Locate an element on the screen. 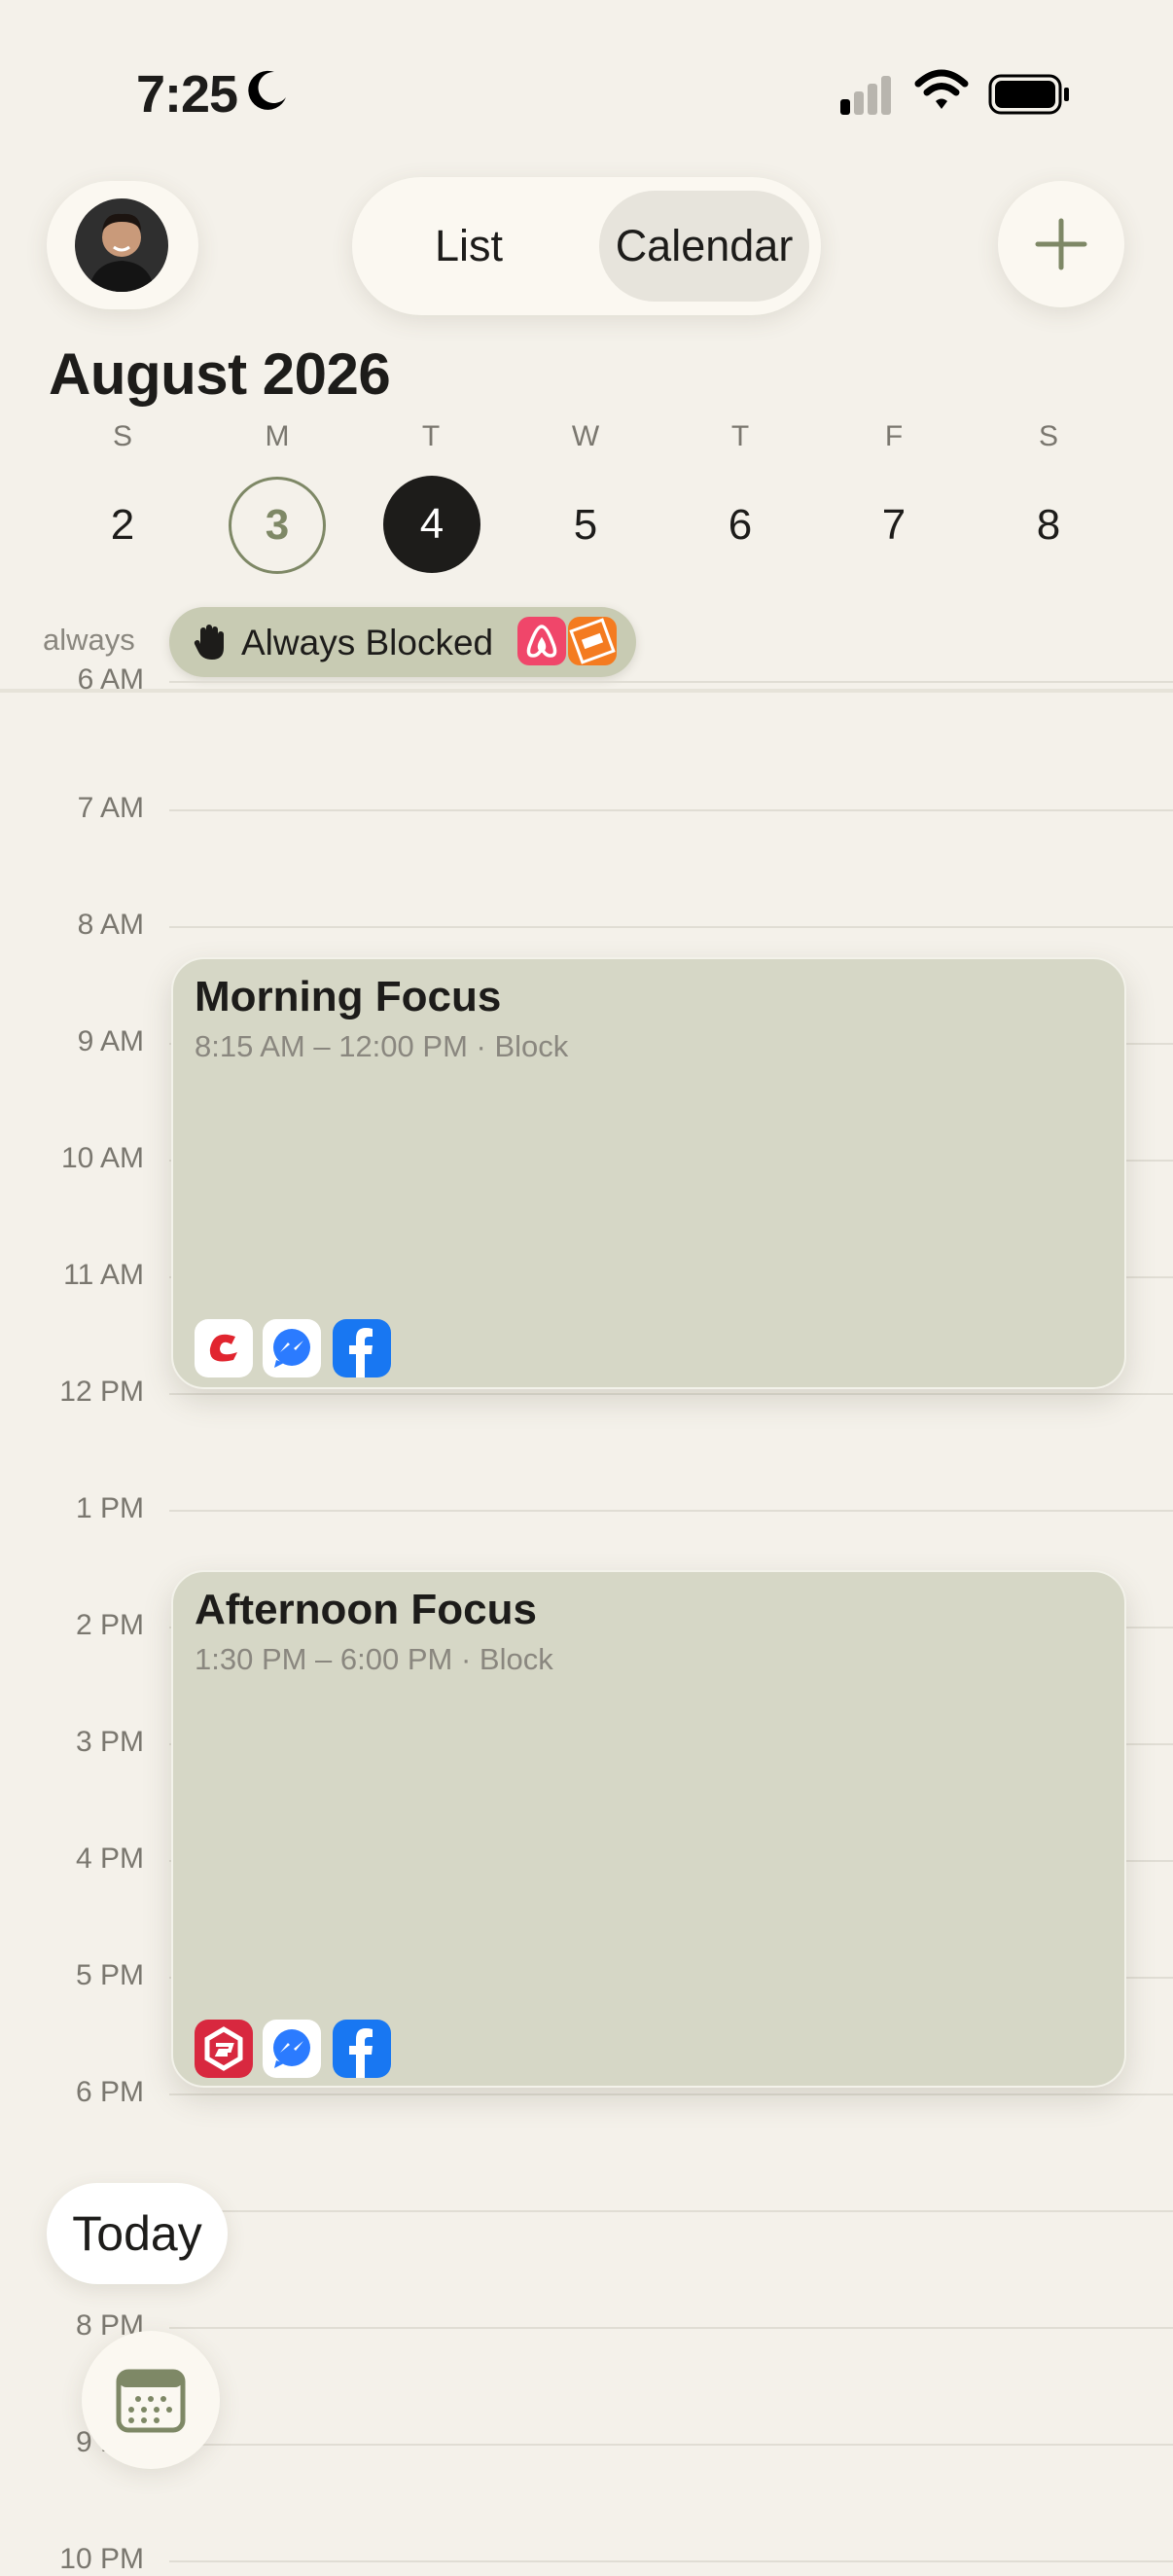  event-subtitle: 8:15 AM – 12:00 PM · Block is located at coordinates (382, 1046).